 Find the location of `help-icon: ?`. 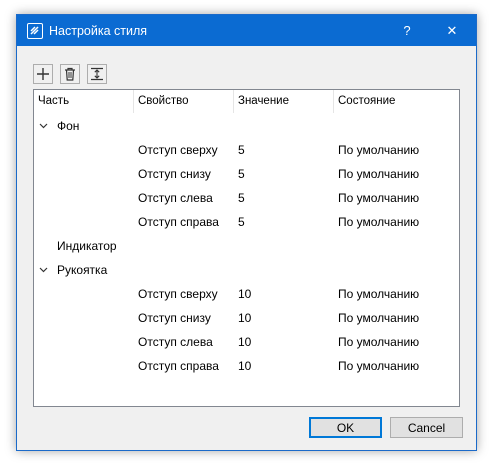

help-icon: ? is located at coordinates (407, 30).